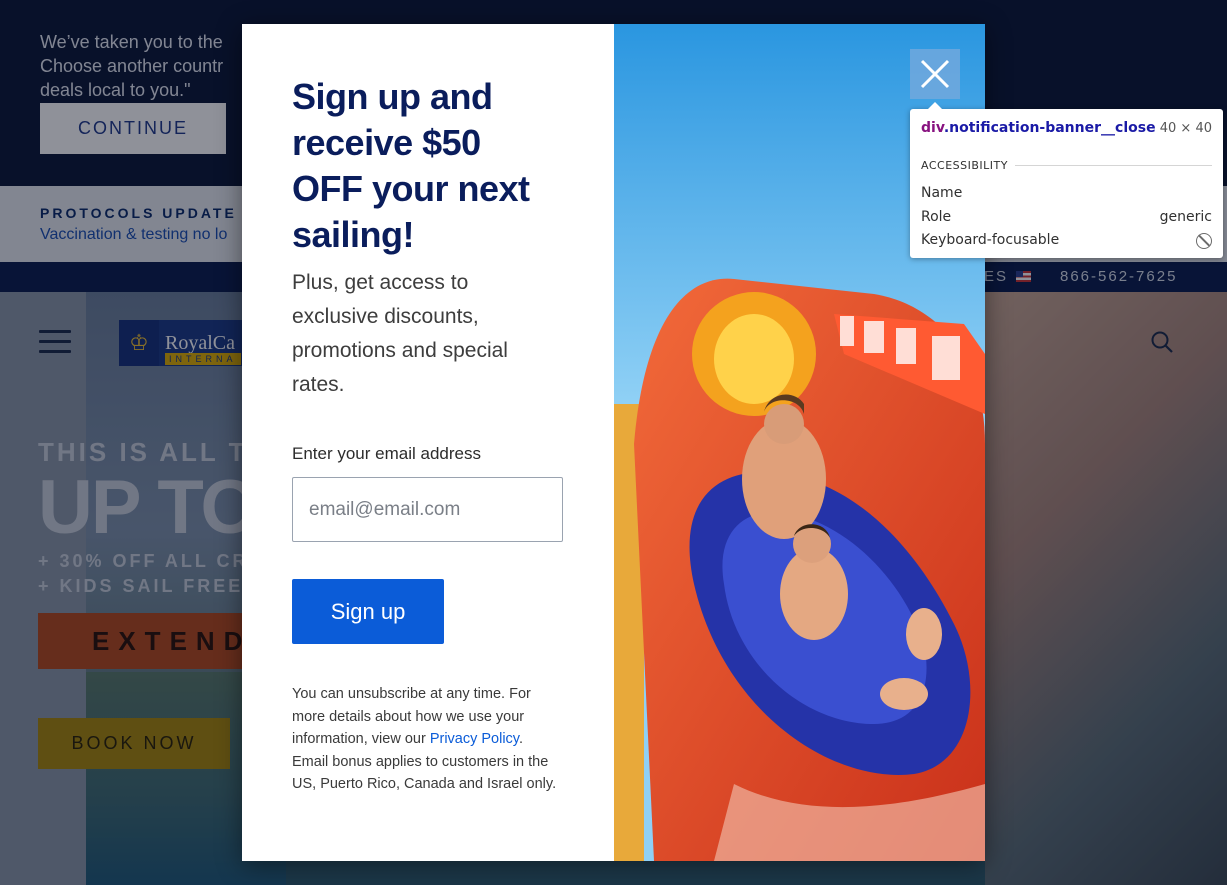  I want to click on crown-anchor-icon: ♔, so click(139, 343).